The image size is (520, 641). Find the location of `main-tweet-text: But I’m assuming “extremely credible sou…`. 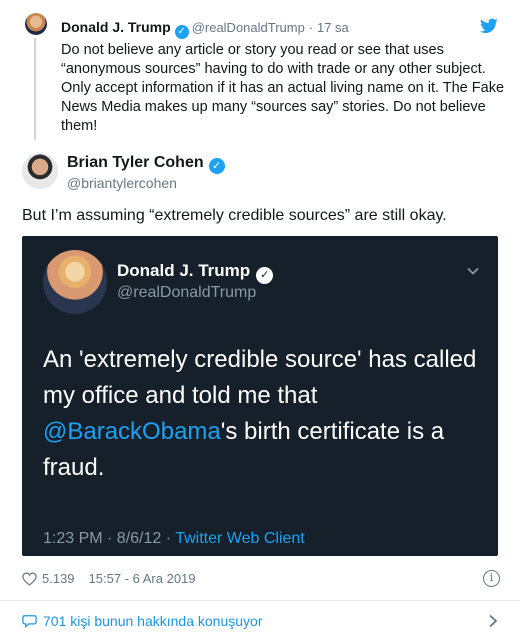

main-tweet-text: But I’m assuming “extremely credible sou… is located at coordinates (234, 215).